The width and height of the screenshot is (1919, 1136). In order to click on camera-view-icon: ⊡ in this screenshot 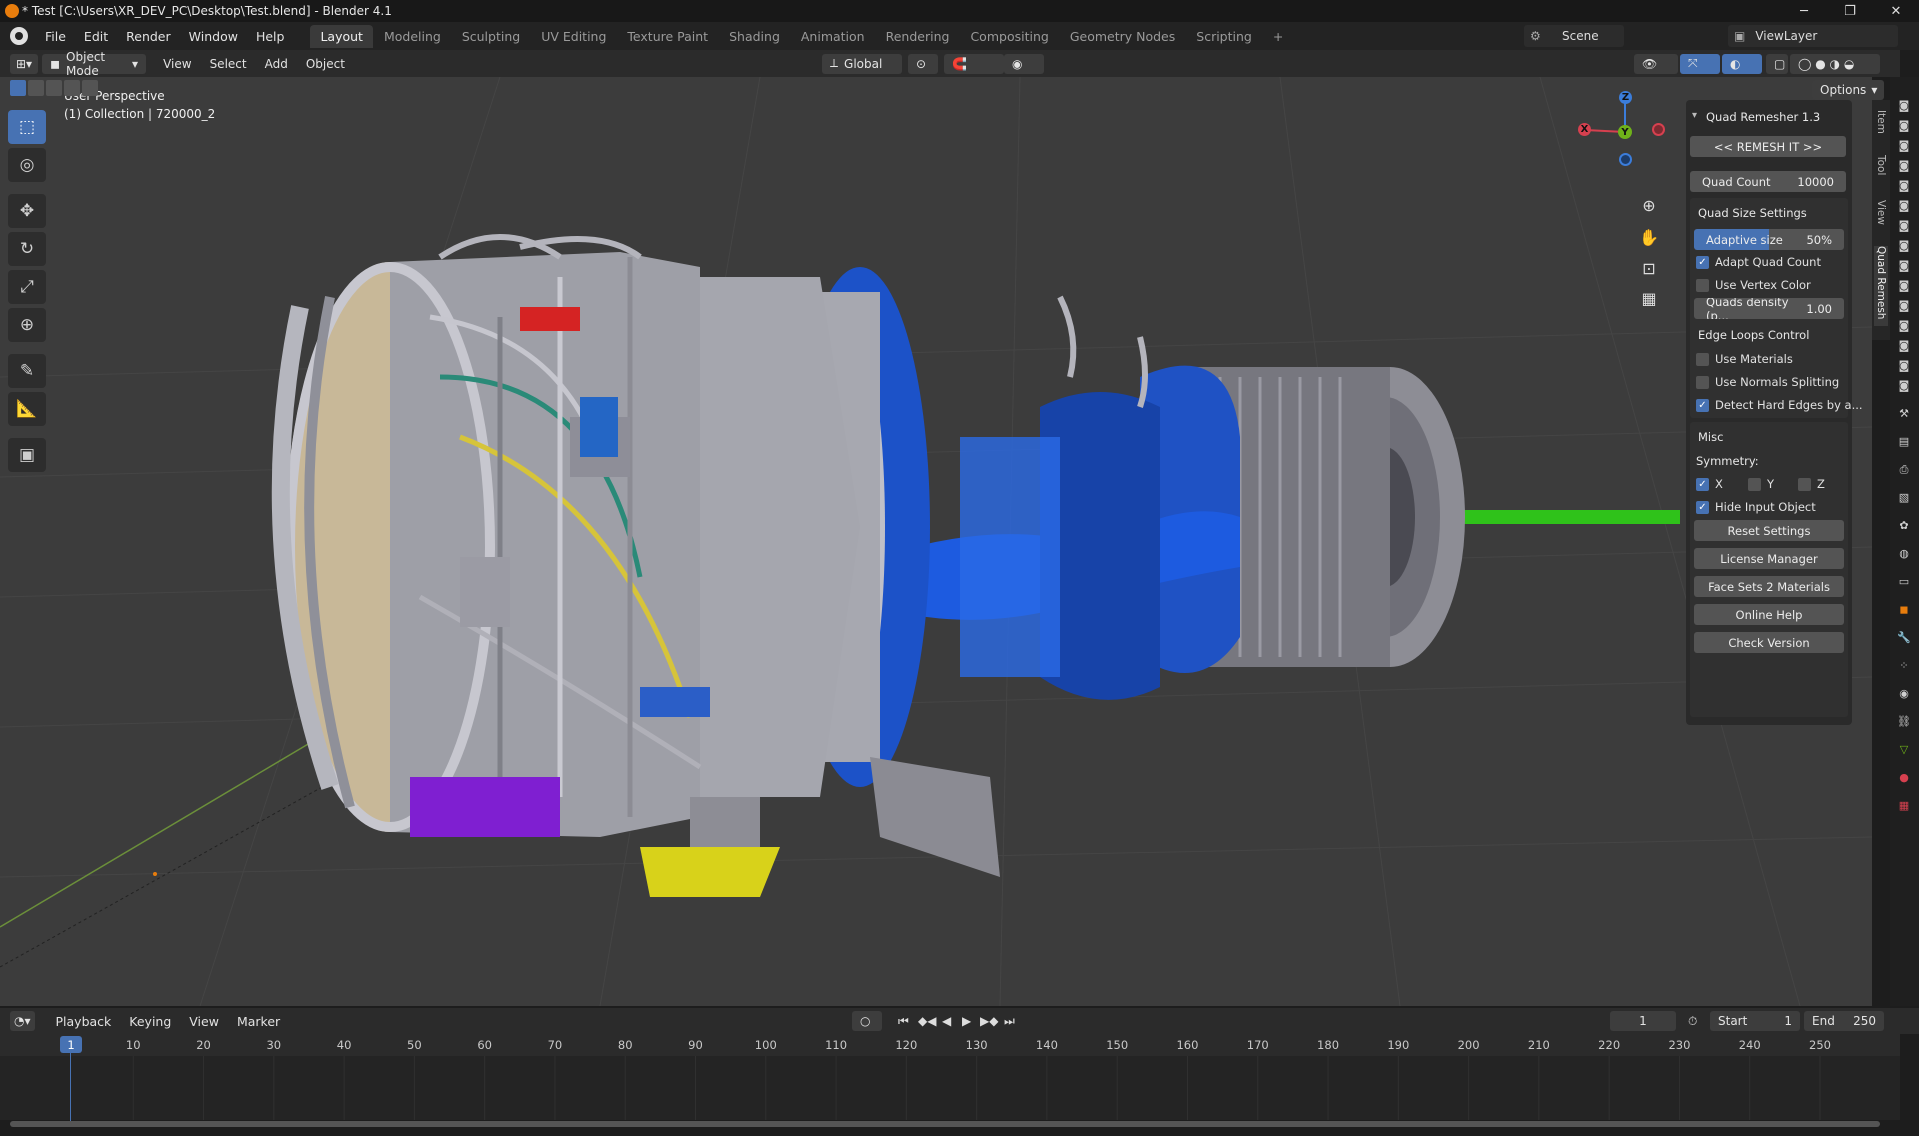, I will do `click(1649, 268)`.